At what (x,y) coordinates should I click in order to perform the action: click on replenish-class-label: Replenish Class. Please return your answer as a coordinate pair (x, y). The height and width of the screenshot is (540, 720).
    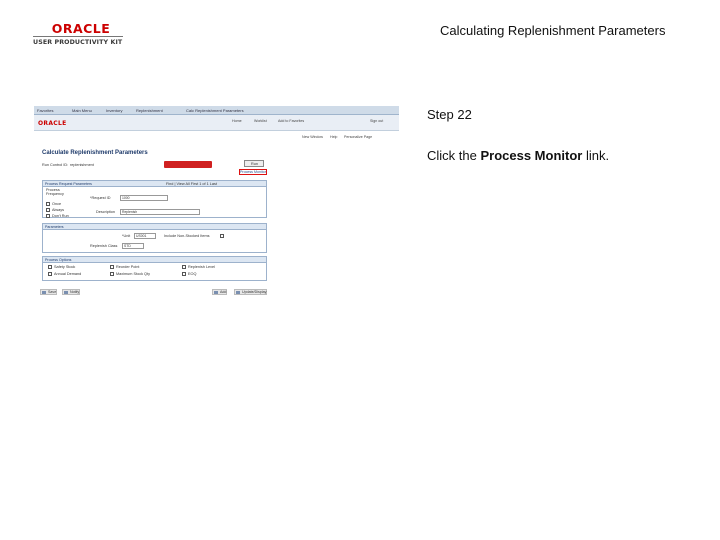
    Looking at the image, I should click on (104, 246).